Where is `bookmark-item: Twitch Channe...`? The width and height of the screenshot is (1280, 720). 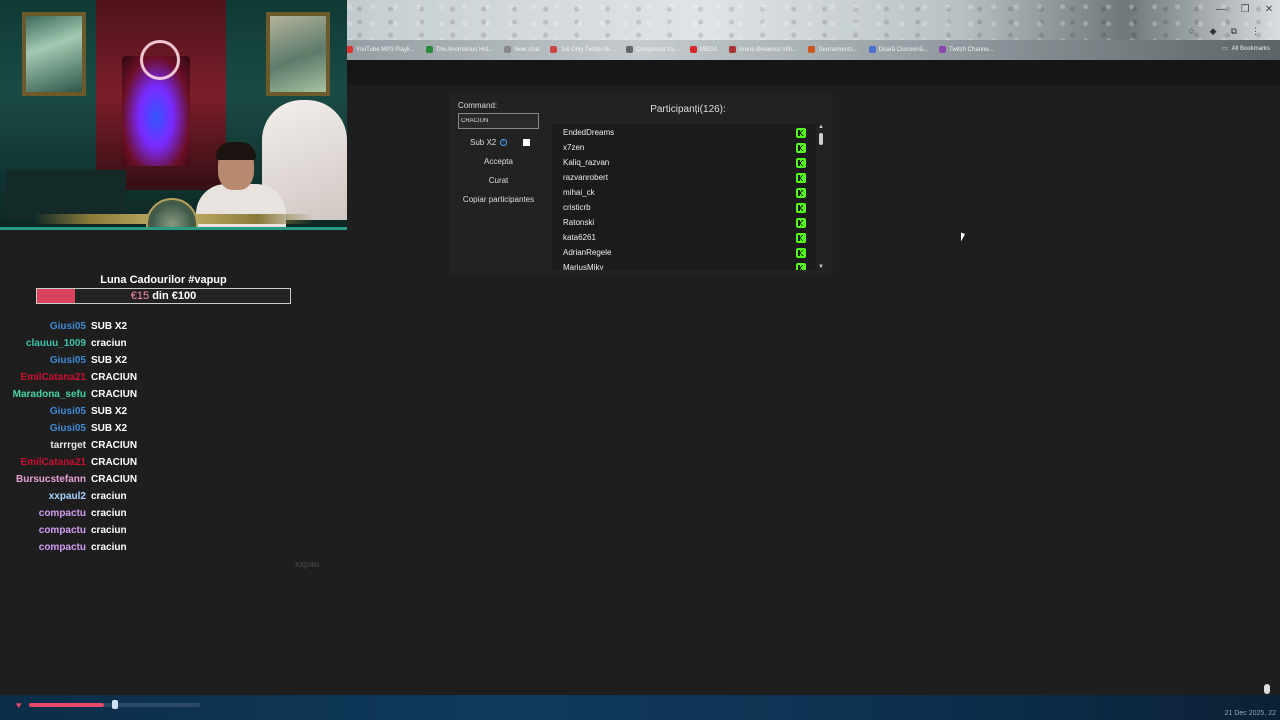
bookmark-item: Twitch Channe... is located at coordinates (966, 49).